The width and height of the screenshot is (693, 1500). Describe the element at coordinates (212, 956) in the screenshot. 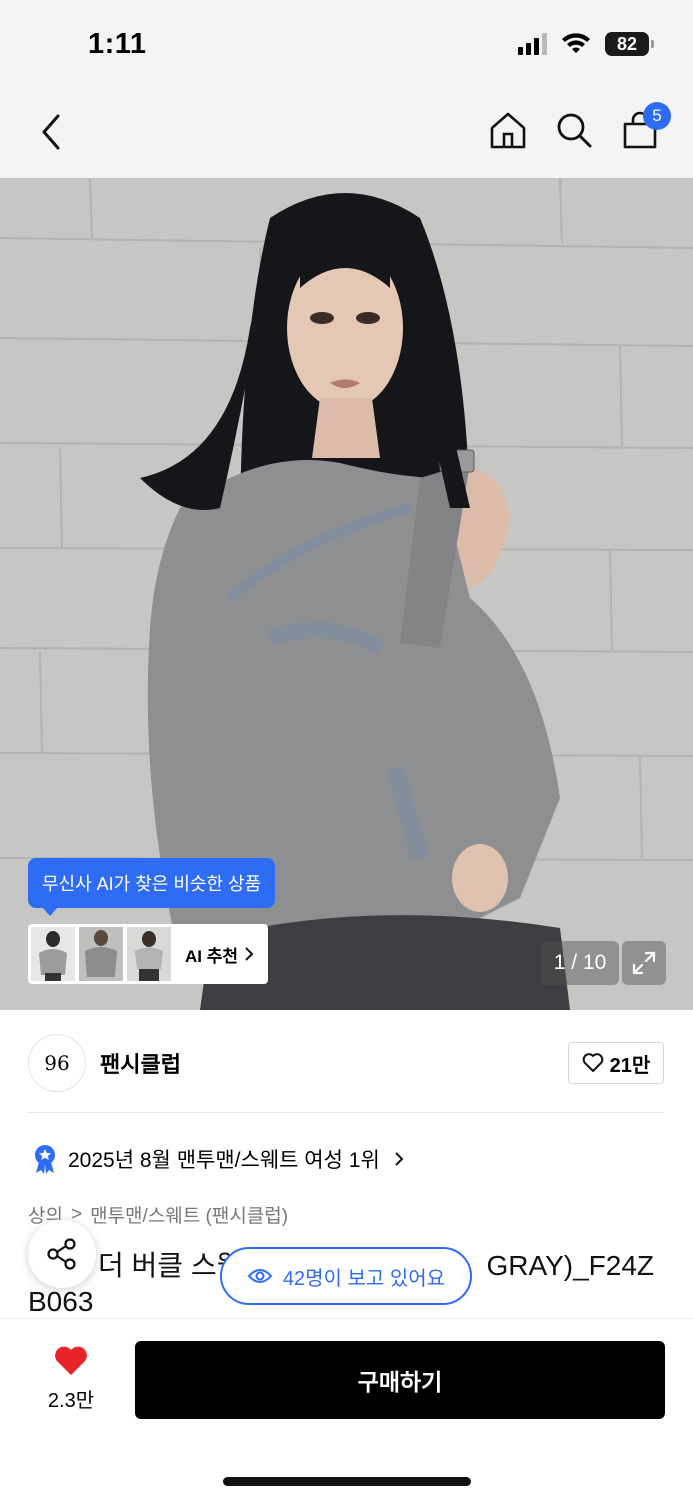

I see `ai-recommend-label: AI 추천` at that location.